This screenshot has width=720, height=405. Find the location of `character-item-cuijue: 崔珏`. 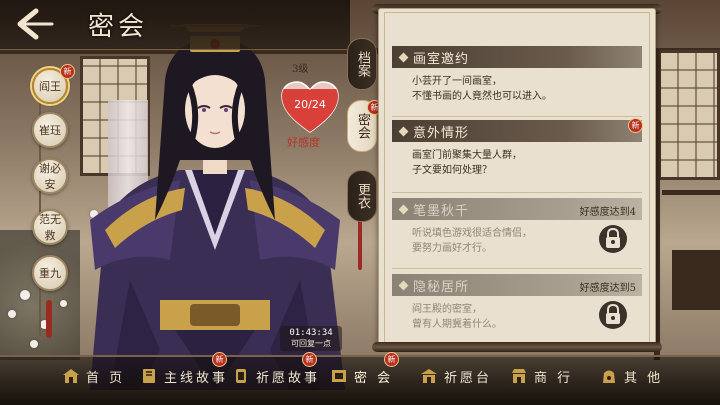

character-item-cuijue: 崔珏 is located at coordinates (50, 130).